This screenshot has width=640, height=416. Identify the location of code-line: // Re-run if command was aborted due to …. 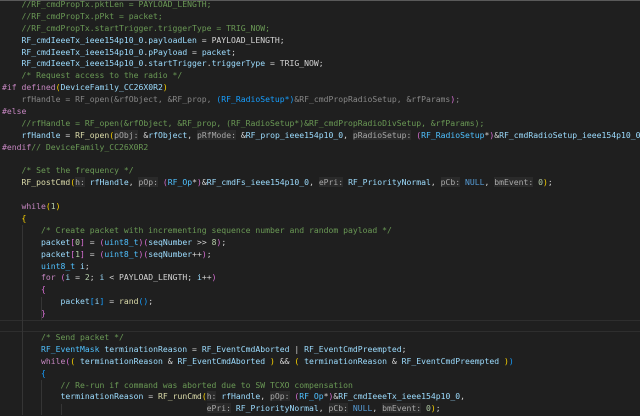
(321, 386).